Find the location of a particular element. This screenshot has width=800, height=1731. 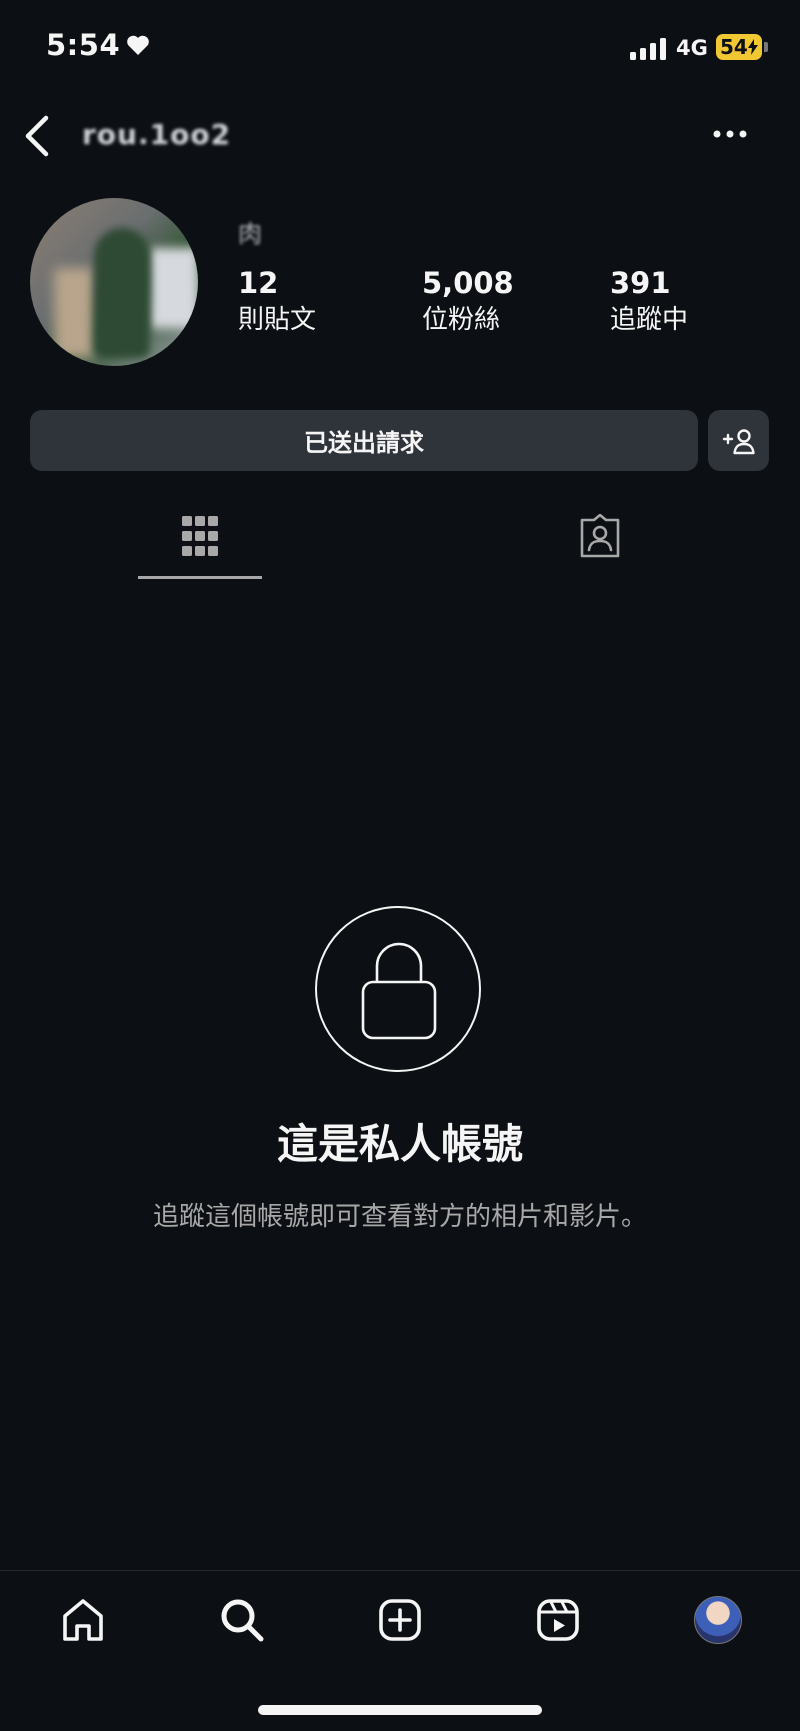

requested-button-label: 已送出請求 is located at coordinates (364, 443).